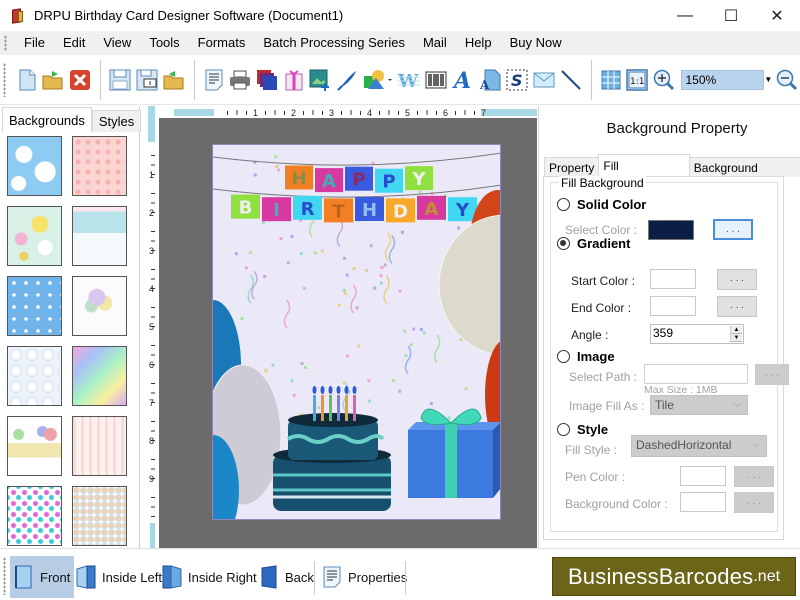 Image resolution: width=800 pixels, height=600 pixels. I want to click on thumb-bubbles, so click(34, 376).